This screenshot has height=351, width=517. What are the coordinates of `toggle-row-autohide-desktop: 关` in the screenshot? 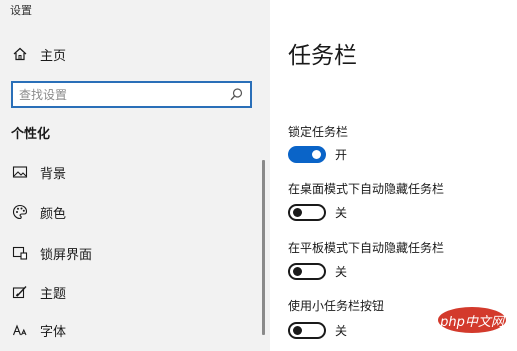 It's located at (317, 212).